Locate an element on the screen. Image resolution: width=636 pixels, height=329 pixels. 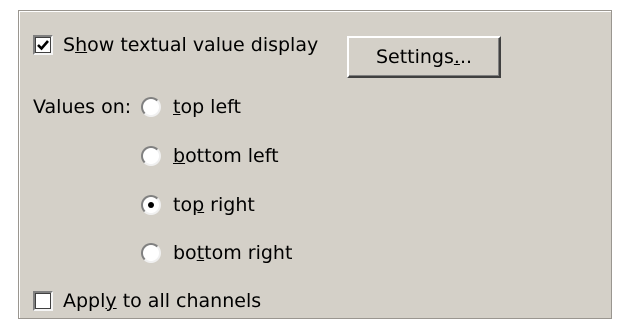
radio-option-bottom-left: bottom left is located at coordinates (210, 156).